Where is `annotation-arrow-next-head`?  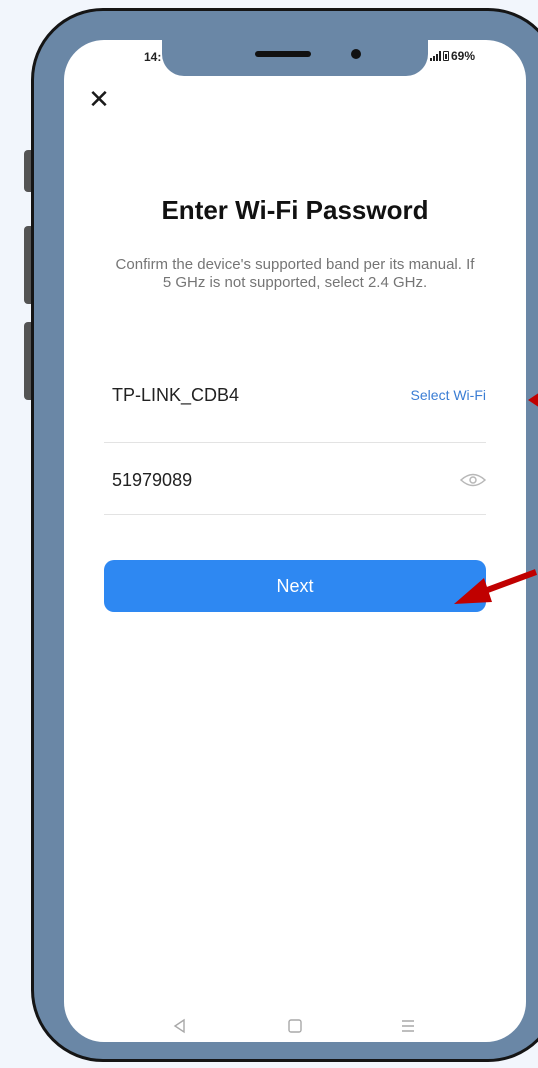 annotation-arrow-next-head is located at coordinates (473, 591).